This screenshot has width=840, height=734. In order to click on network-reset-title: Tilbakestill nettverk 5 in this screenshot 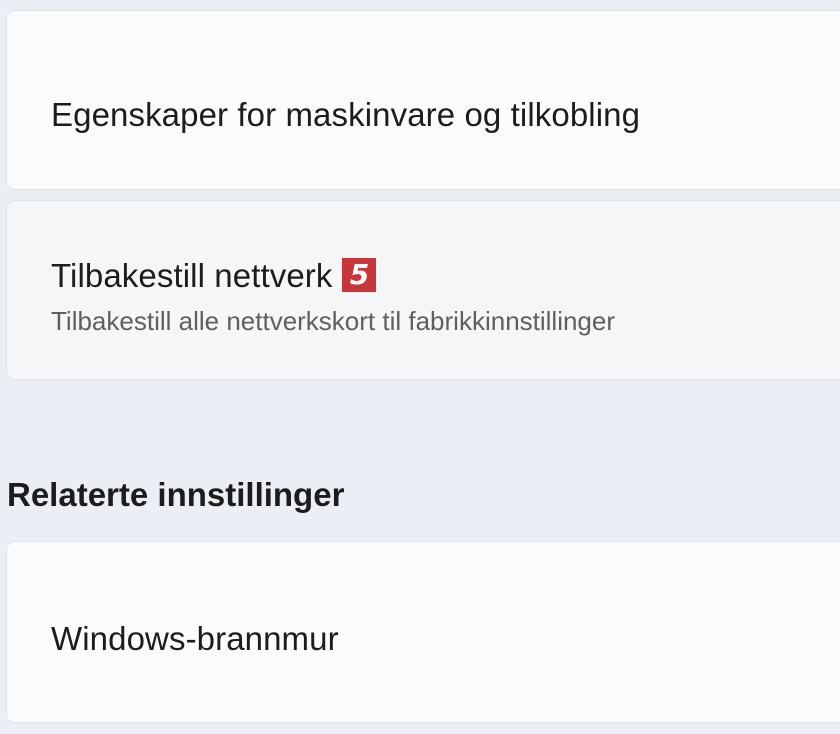, I will do `click(214, 276)`.